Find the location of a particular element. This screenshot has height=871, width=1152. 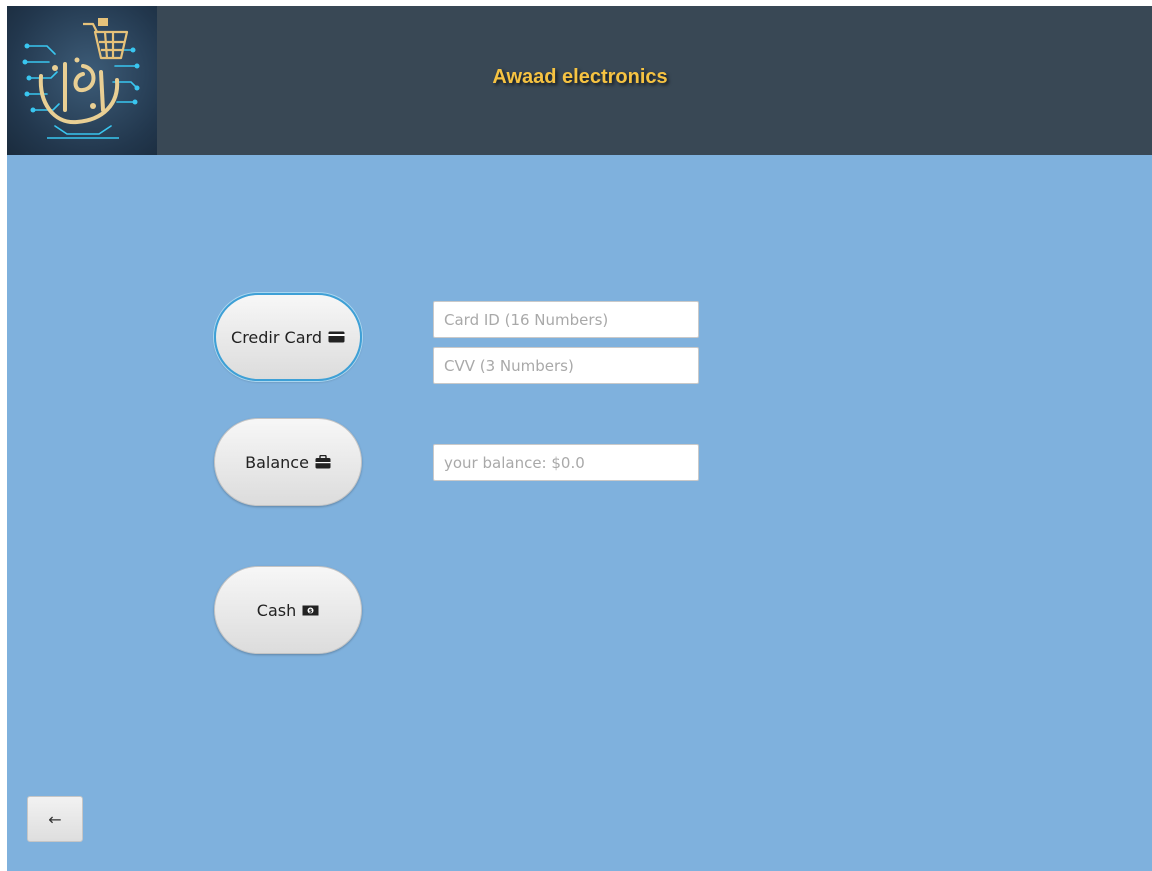

cvv-input is located at coordinates (566, 365).